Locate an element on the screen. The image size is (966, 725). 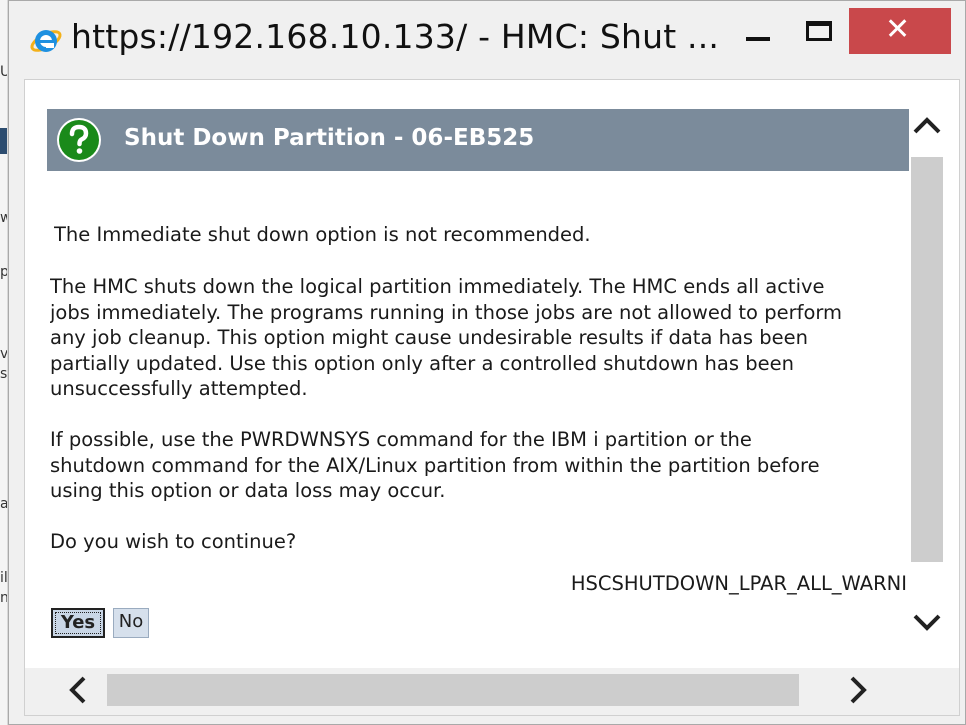
message-line: Do you wish to continue? is located at coordinates (173, 541).